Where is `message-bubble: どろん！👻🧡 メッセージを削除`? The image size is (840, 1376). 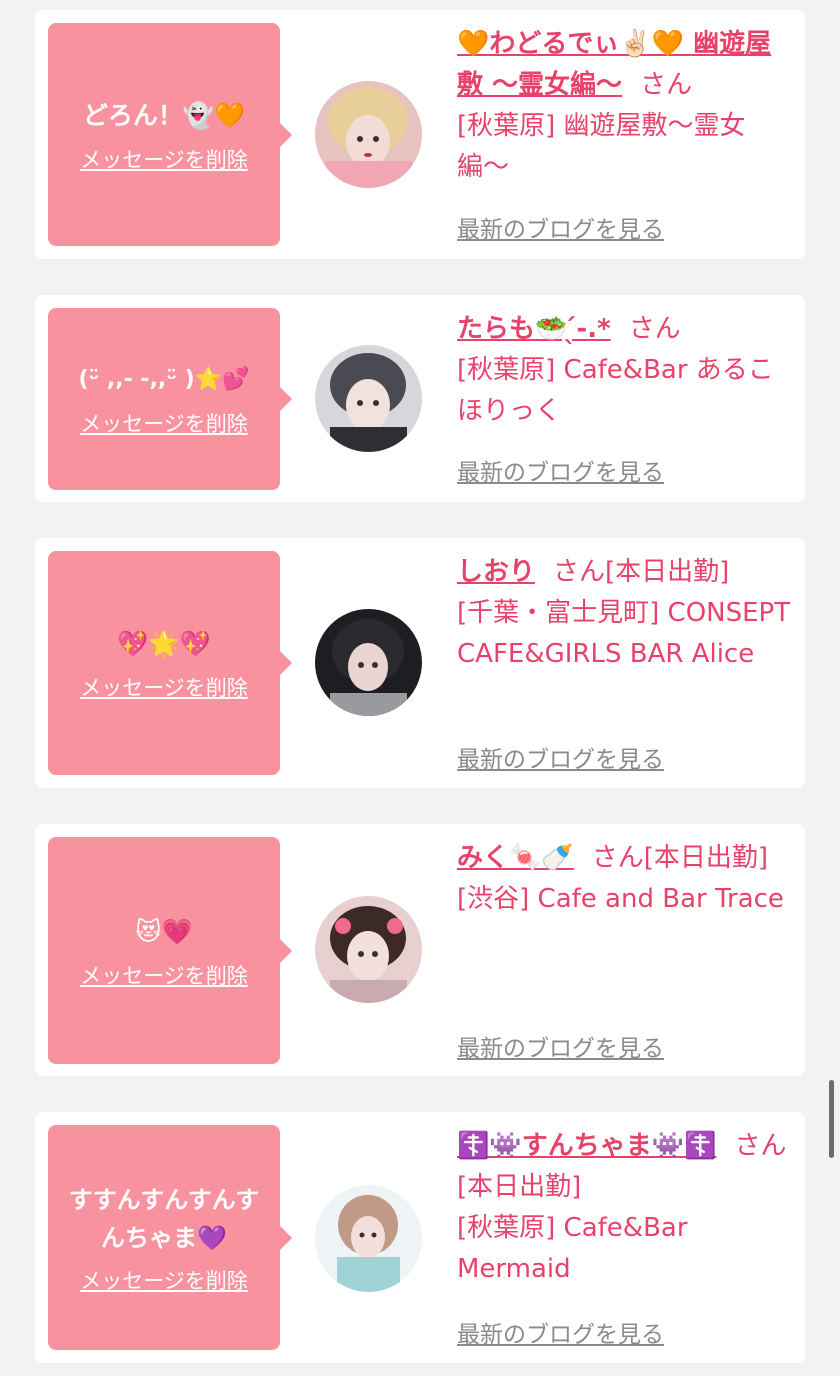
message-bubble: どろん！👻🧡 メッセージを削除 is located at coordinates (170, 134).